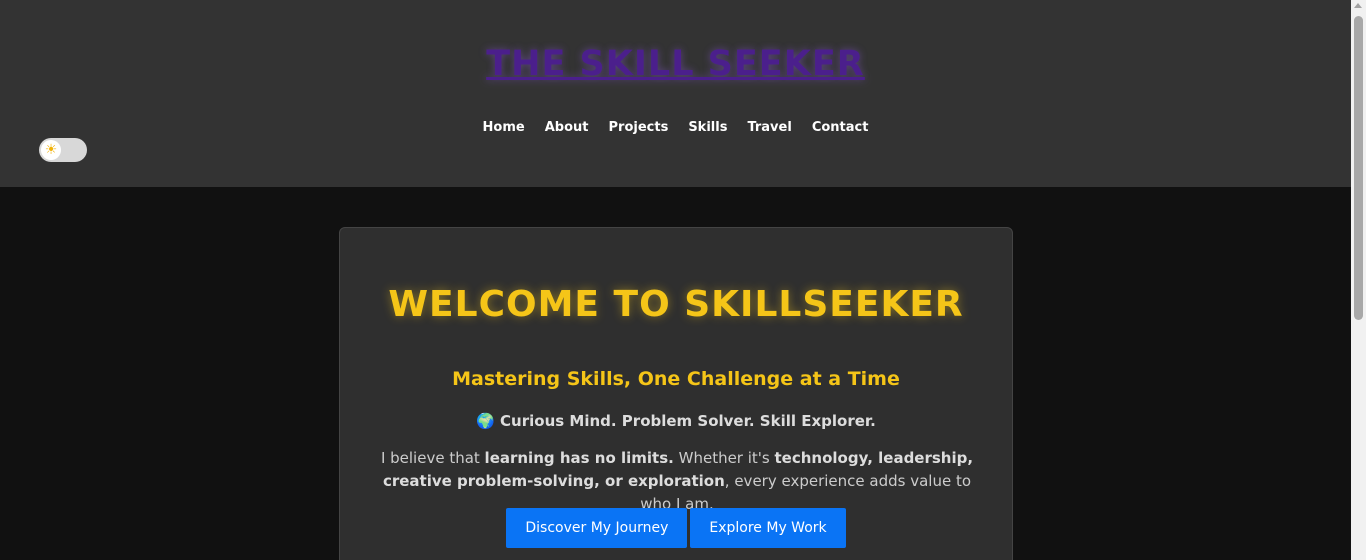 The image size is (1366, 560). What do you see at coordinates (724, 458) in the screenshot?
I see `intro-text-2: Whether it's` at bounding box center [724, 458].